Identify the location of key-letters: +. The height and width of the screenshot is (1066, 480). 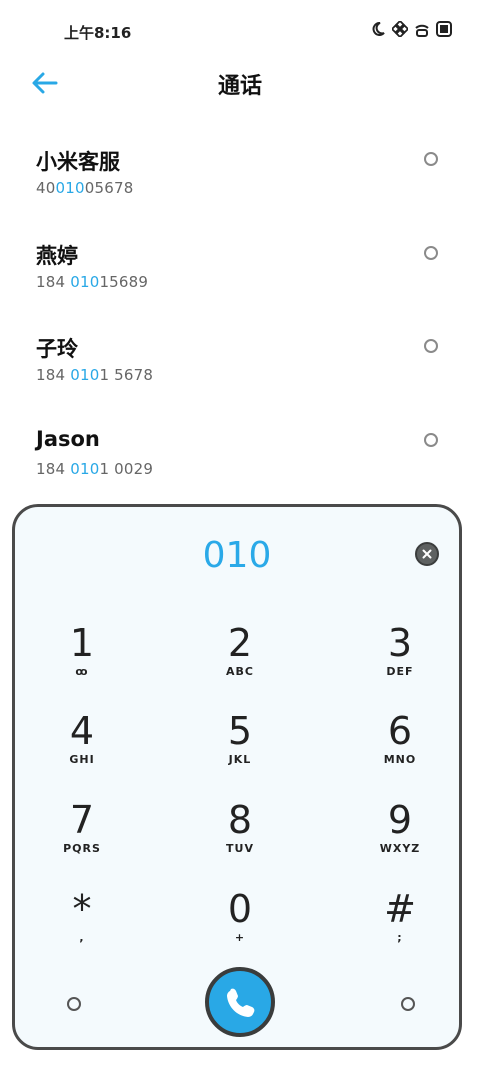
(240, 937).